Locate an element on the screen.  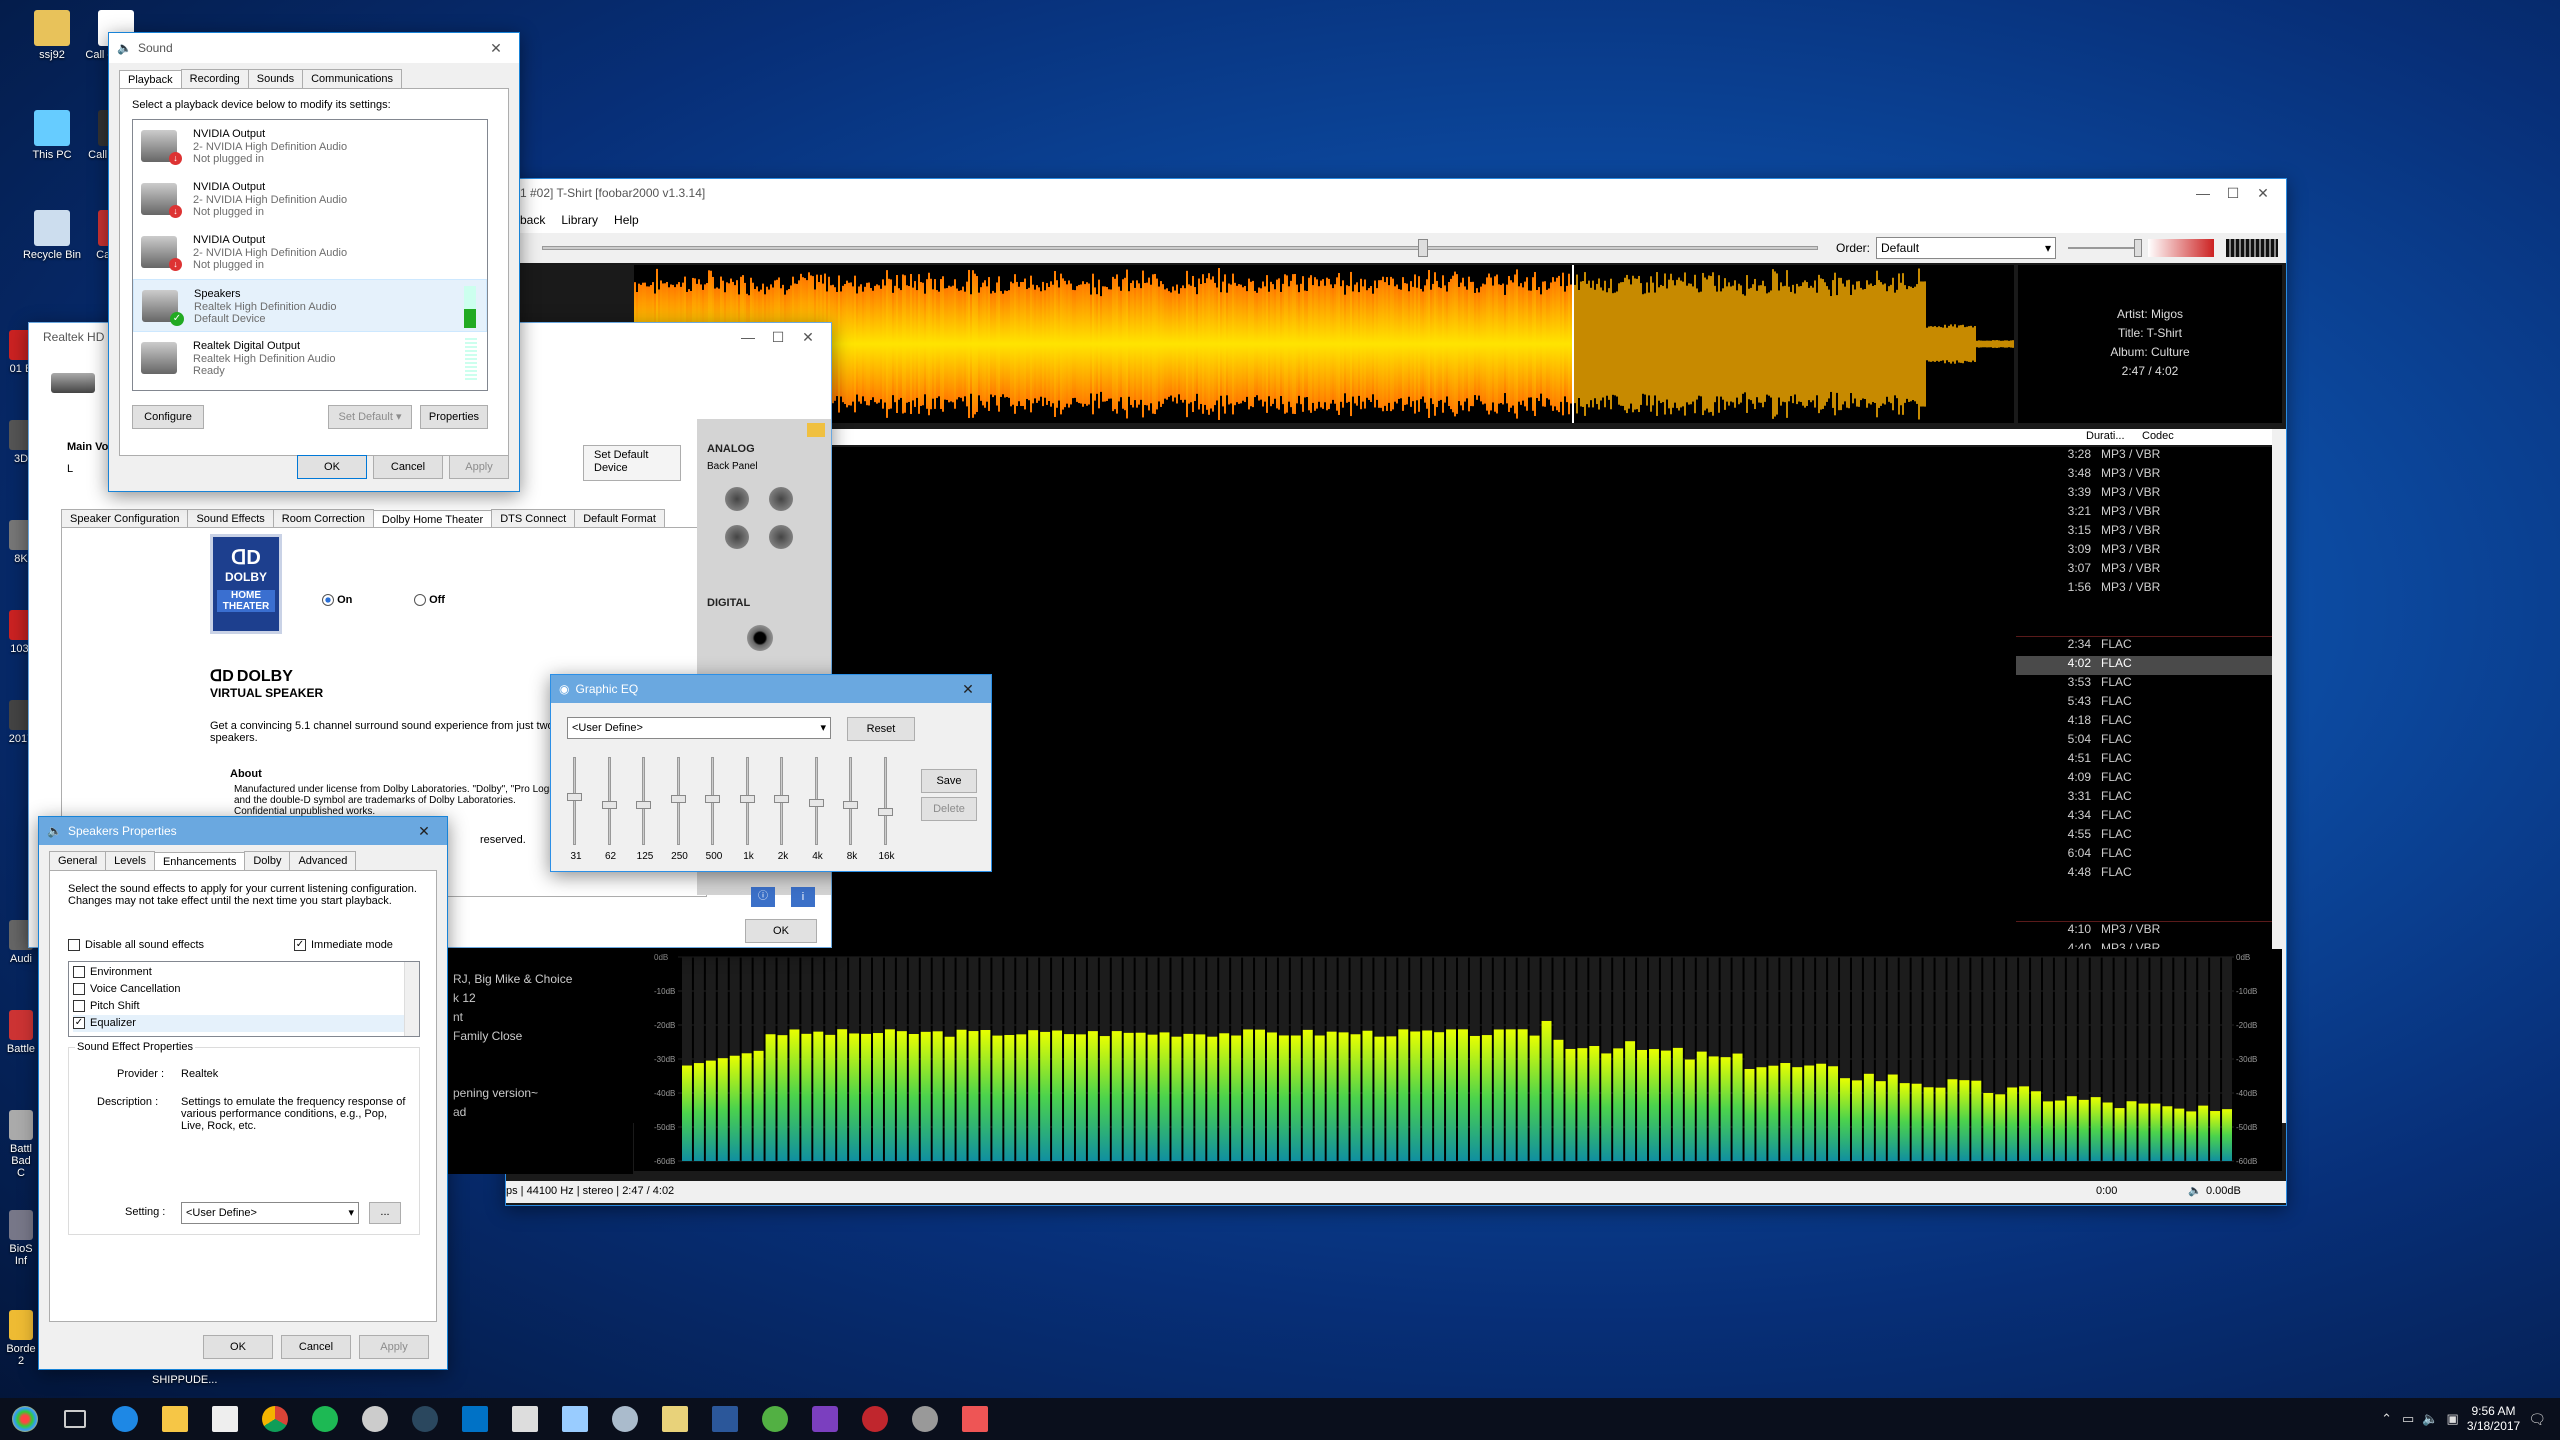
set-default-device-button: Set Default Device is located at coordinates (632, 463).